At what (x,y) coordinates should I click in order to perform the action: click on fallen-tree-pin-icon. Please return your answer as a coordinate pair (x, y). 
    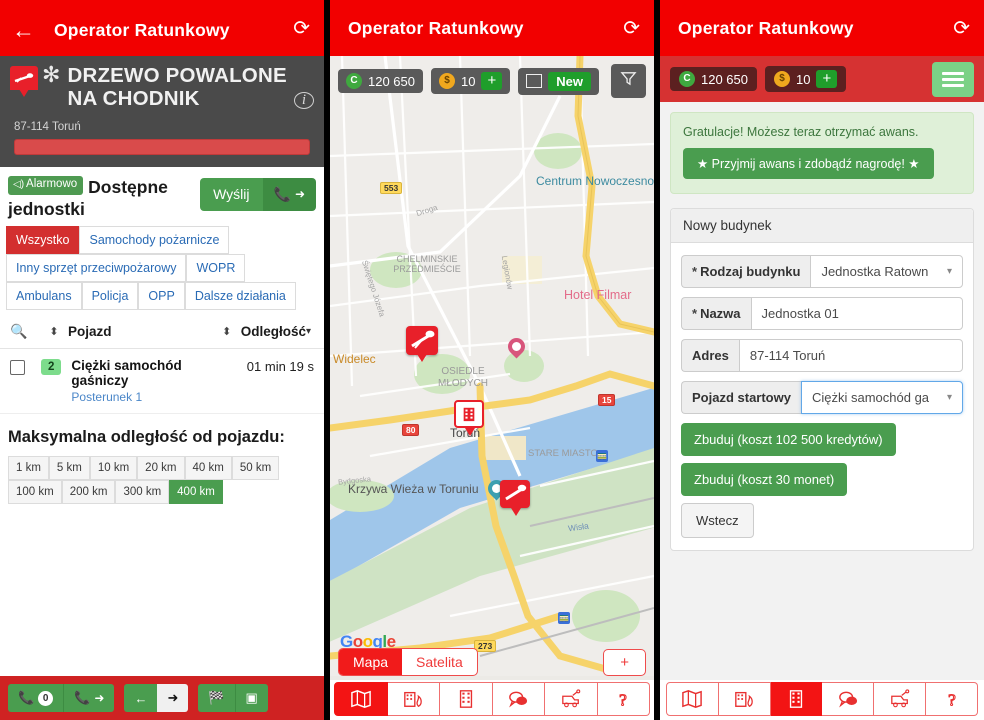
    Looking at the image, I should click on (24, 82).